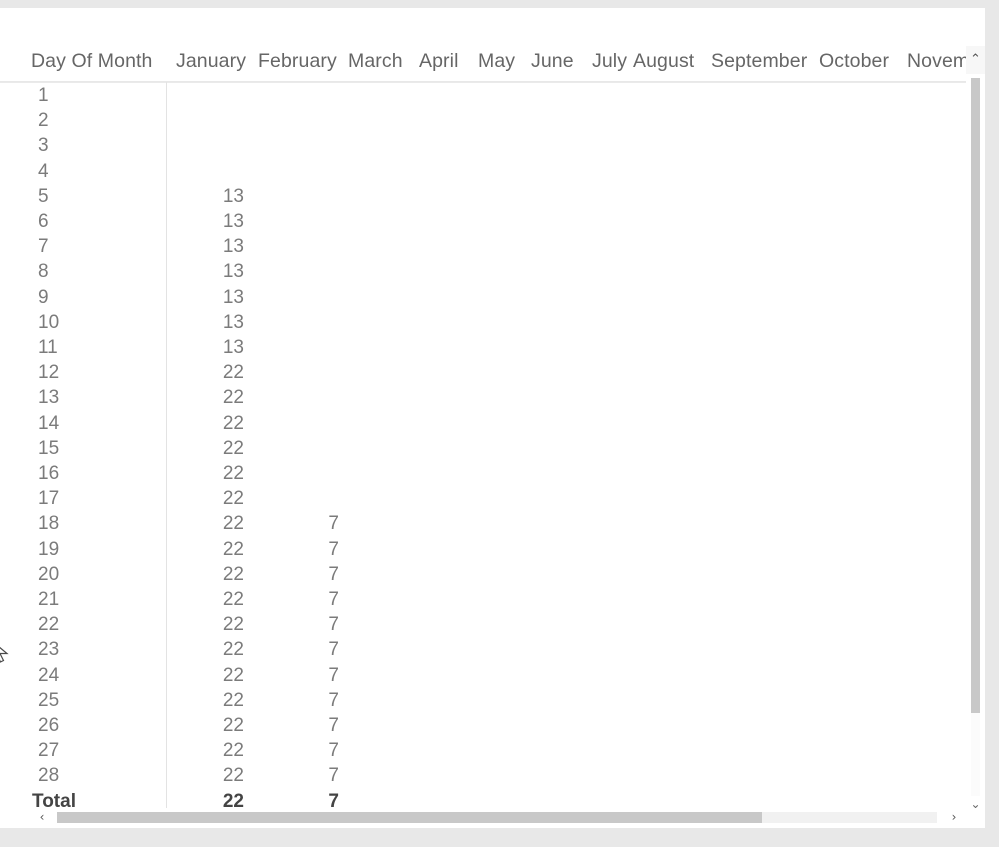  Describe the element at coordinates (409, 817) in the screenshot. I see `horizontal-scrollbar-thumb` at that location.